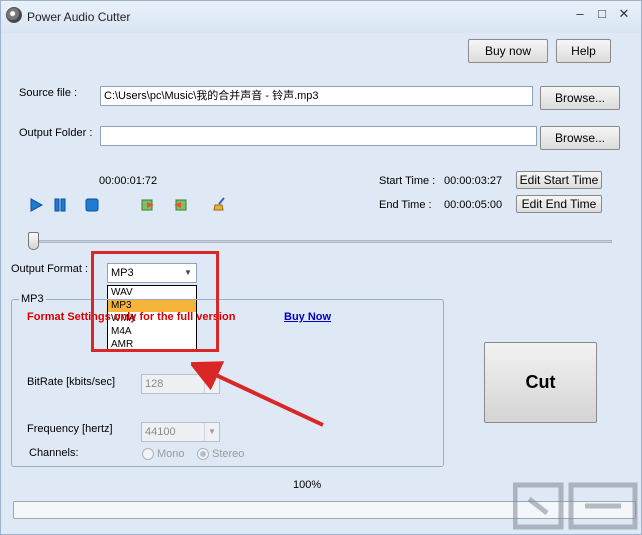  Describe the element at coordinates (32, 299) in the screenshot. I see `format-settings-title: MP3` at that location.